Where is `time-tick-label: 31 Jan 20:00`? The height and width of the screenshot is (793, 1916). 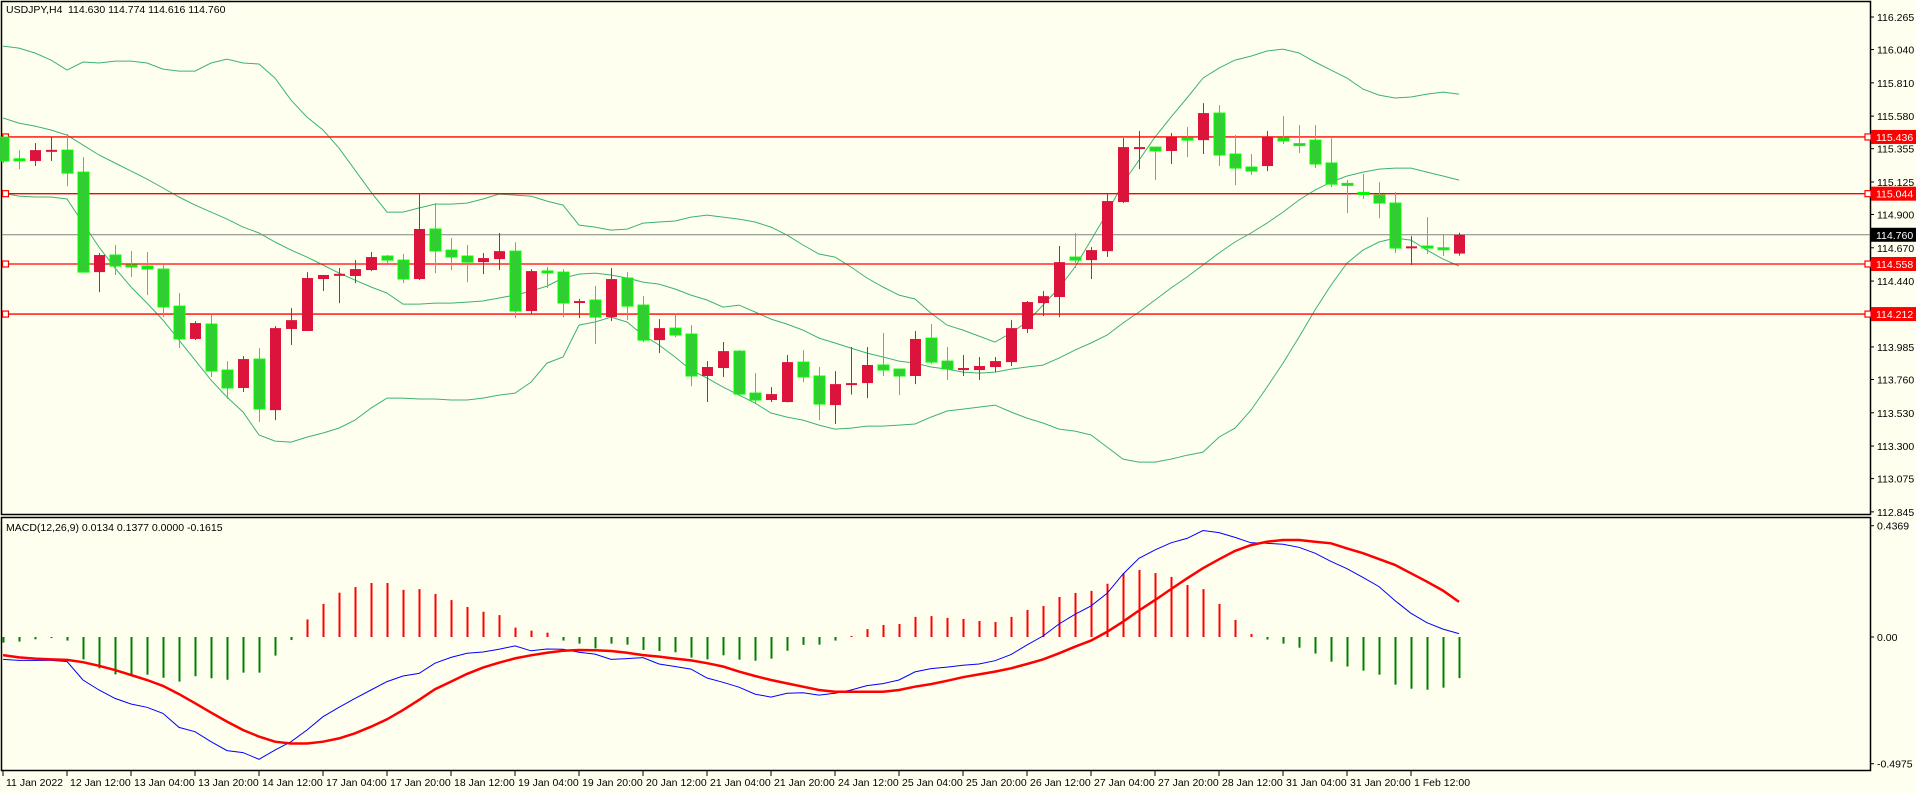
time-tick-label: 31 Jan 20:00 is located at coordinates (1380, 783).